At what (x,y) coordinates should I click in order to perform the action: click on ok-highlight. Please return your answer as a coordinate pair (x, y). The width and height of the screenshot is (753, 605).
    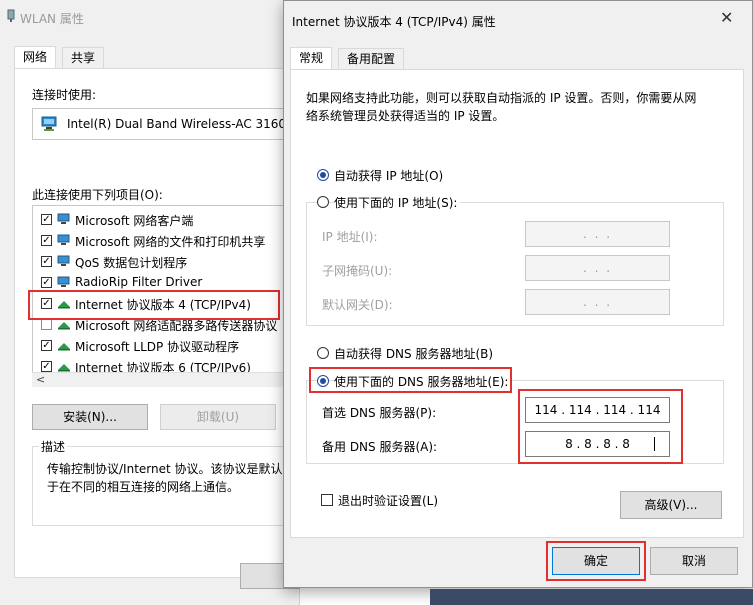
    Looking at the image, I should click on (596, 561).